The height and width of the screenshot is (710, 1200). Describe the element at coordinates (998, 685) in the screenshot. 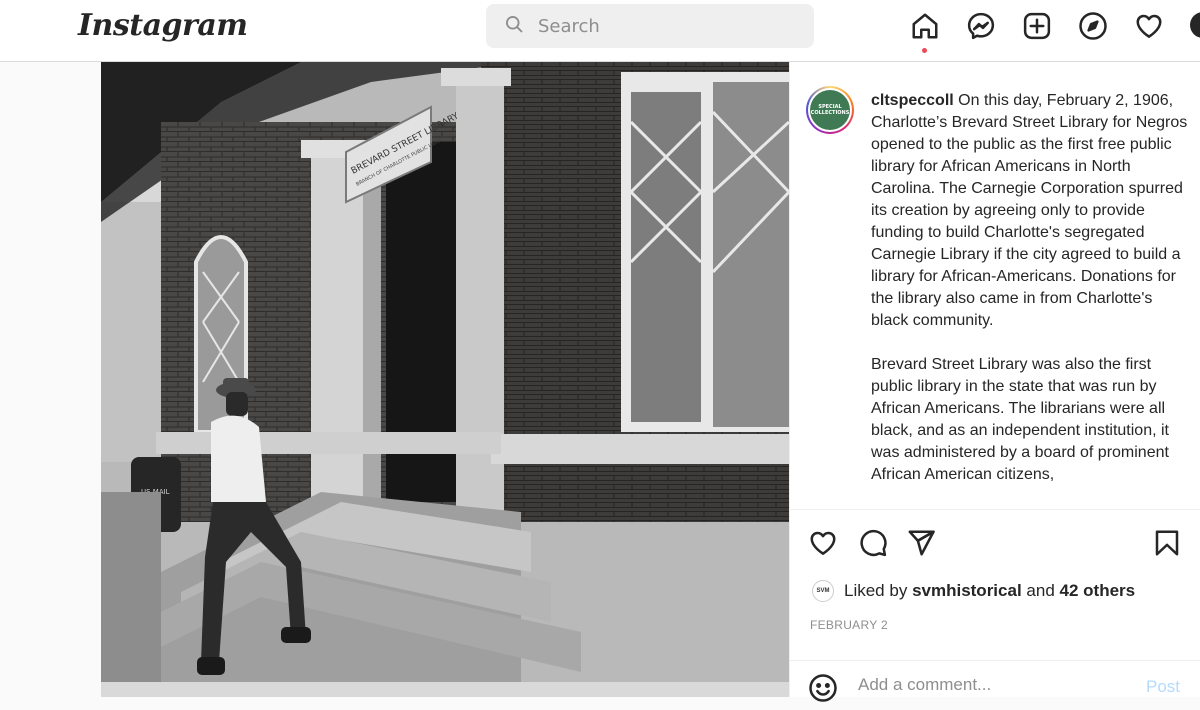

I see `comment-input` at that location.